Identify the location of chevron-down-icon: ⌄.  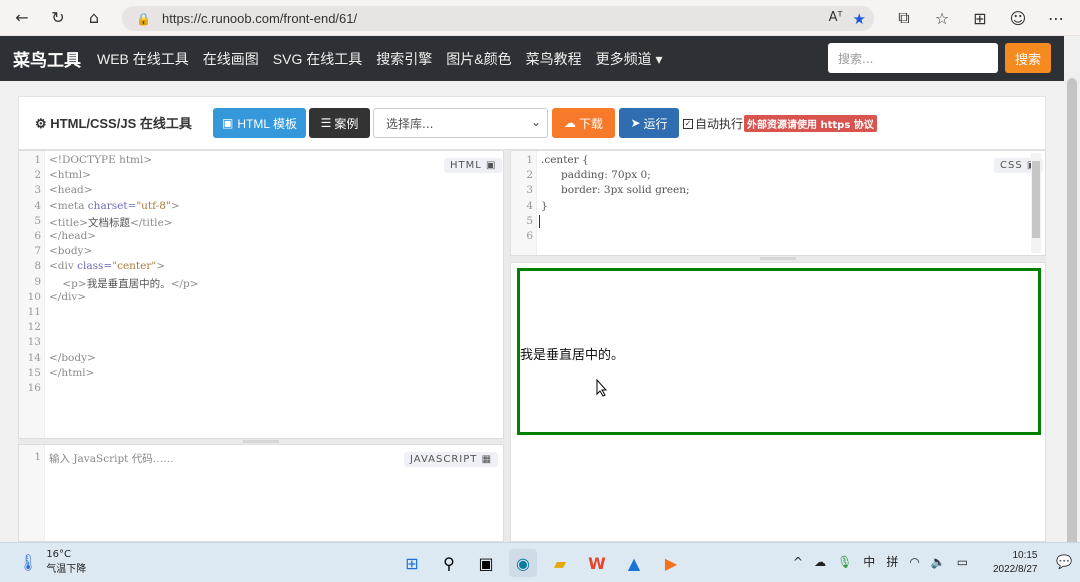
(535, 122).